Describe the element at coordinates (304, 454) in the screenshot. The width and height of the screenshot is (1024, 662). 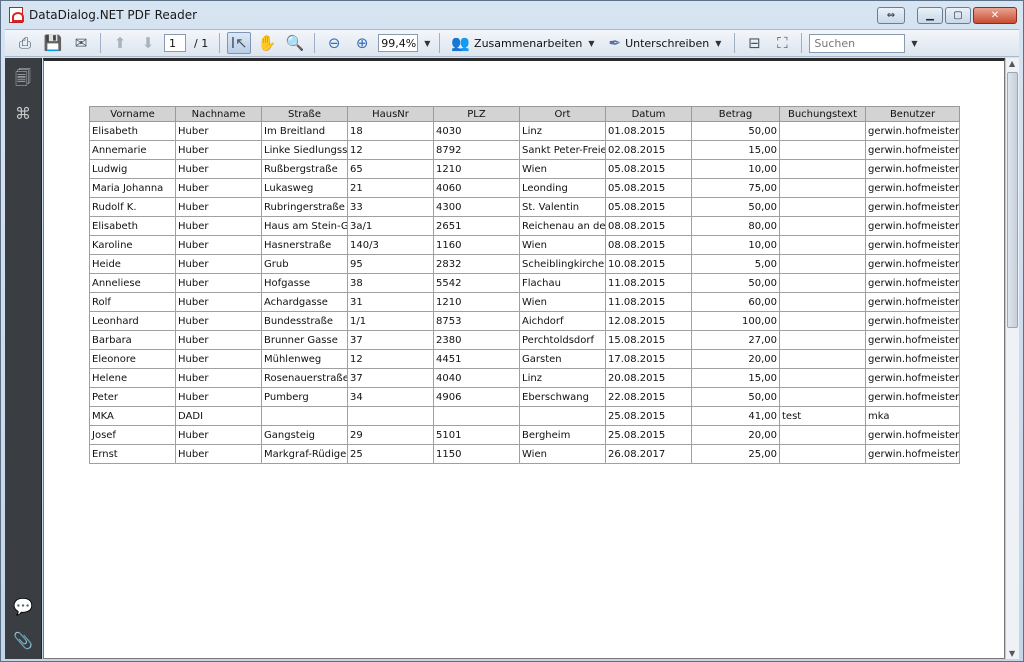
I see `table-cell: Markgraf-Rüdiger-` at that location.